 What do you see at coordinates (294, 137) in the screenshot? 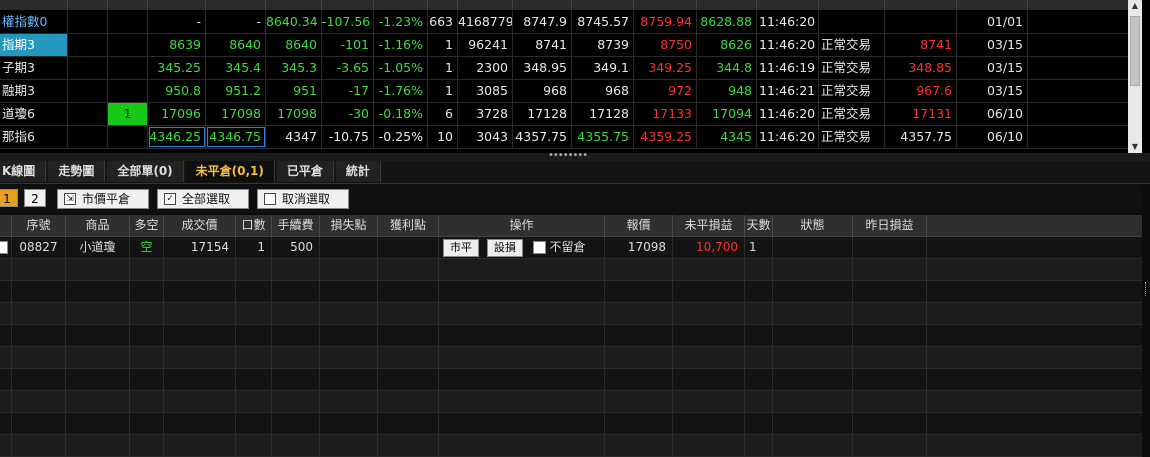
I see `quote-cell-last: 4347` at bounding box center [294, 137].